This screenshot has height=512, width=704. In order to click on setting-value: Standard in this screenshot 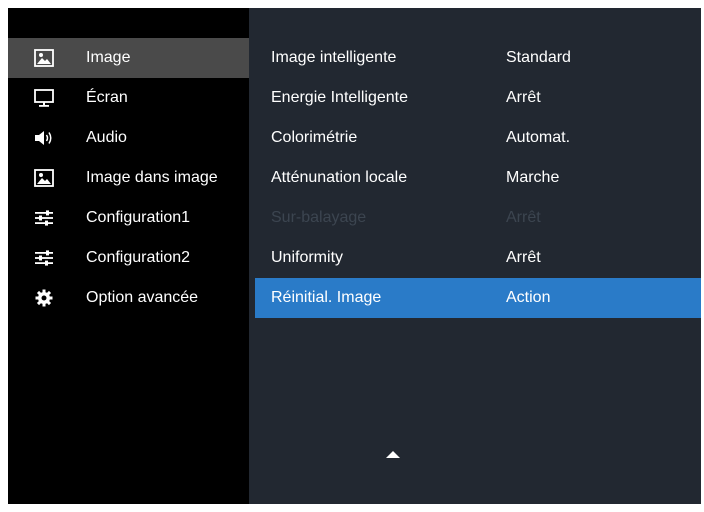, I will do `click(538, 57)`.